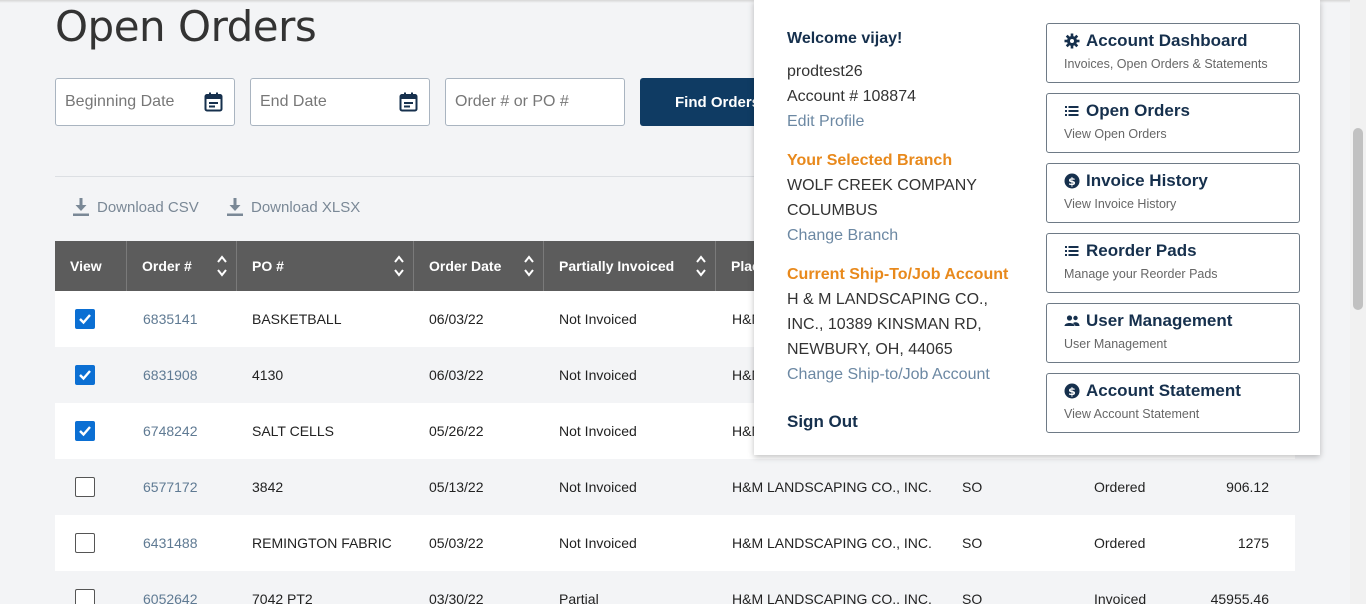 The image size is (1366, 604). Describe the element at coordinates (415, 176) in the screenshot. I see `divider` at that location.